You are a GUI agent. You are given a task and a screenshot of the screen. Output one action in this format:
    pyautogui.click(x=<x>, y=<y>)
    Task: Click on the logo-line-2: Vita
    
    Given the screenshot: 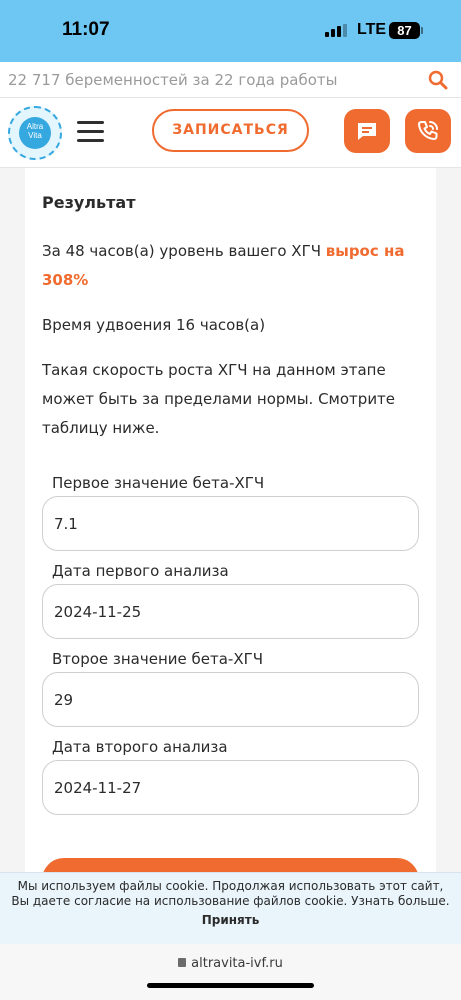 What is the action you would take?
    pyautogui.click(x=35, y=135)
    